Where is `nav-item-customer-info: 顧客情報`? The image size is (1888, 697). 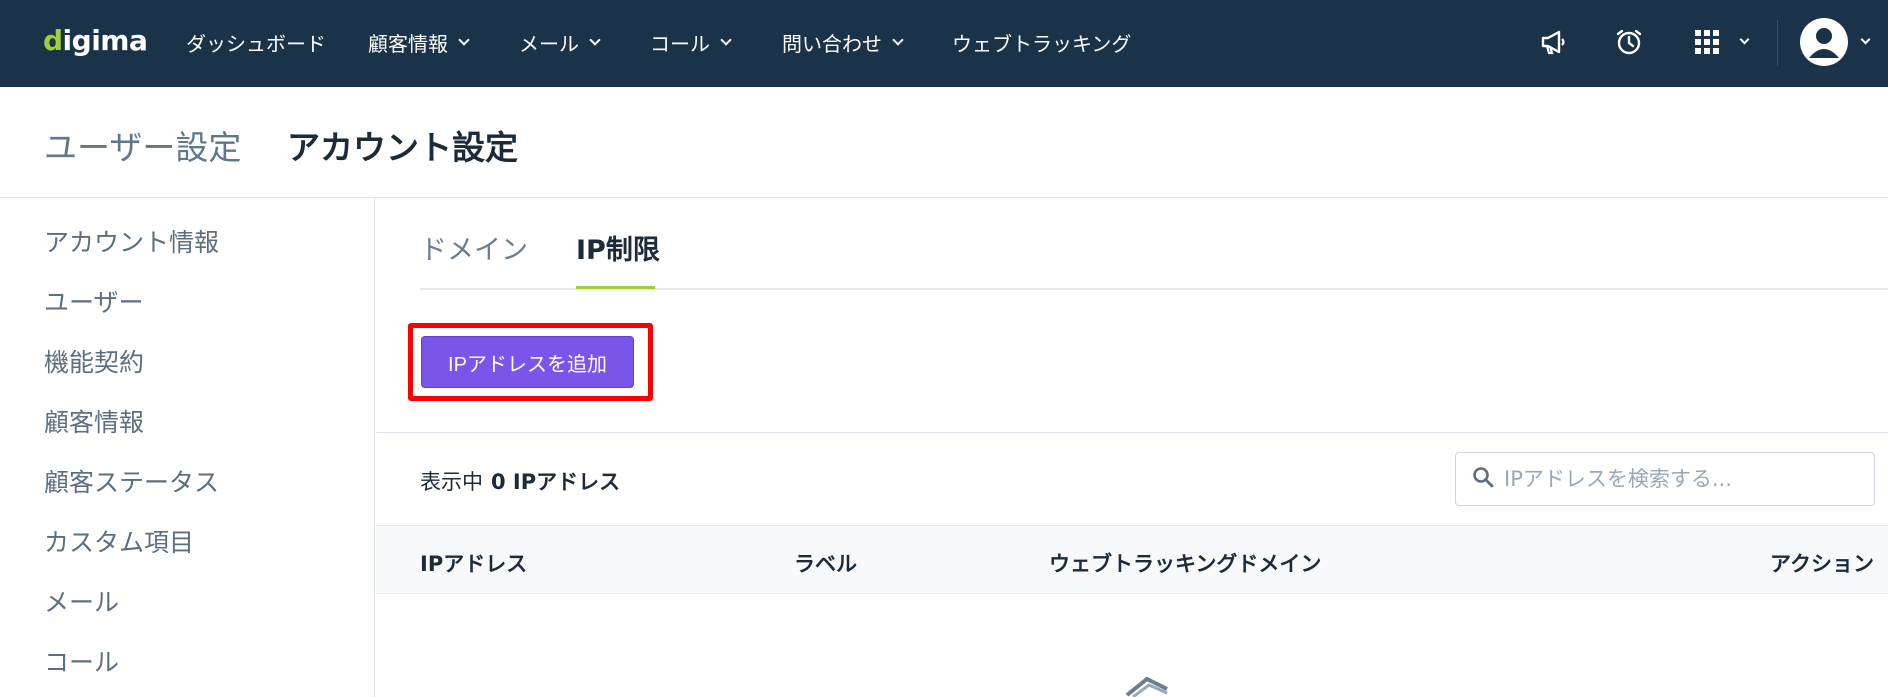
nav-item-customer-info: 顧客情報 is located at coordinates (419, 42).